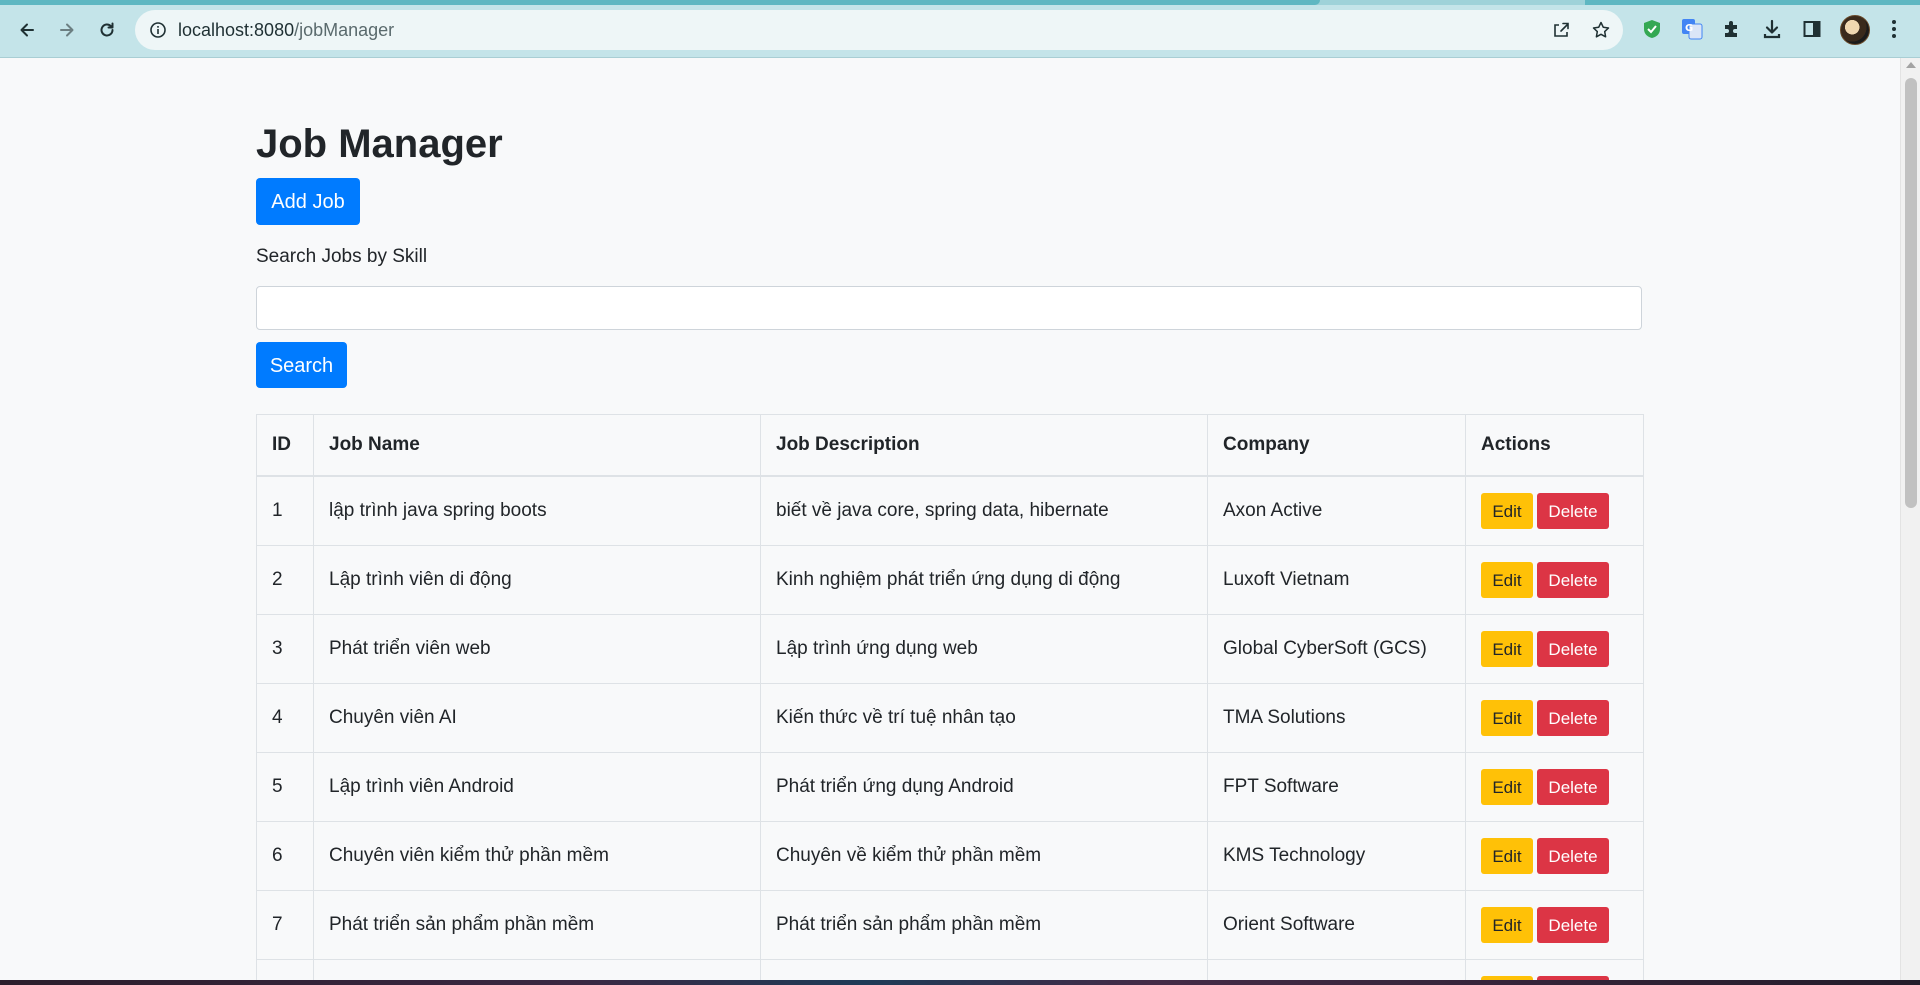 The width and height of the screenshot is (1920, 985). Describe the element at coordinates (308, 201) in the screenshot. I see `add-job-button: Add Job` at that location.